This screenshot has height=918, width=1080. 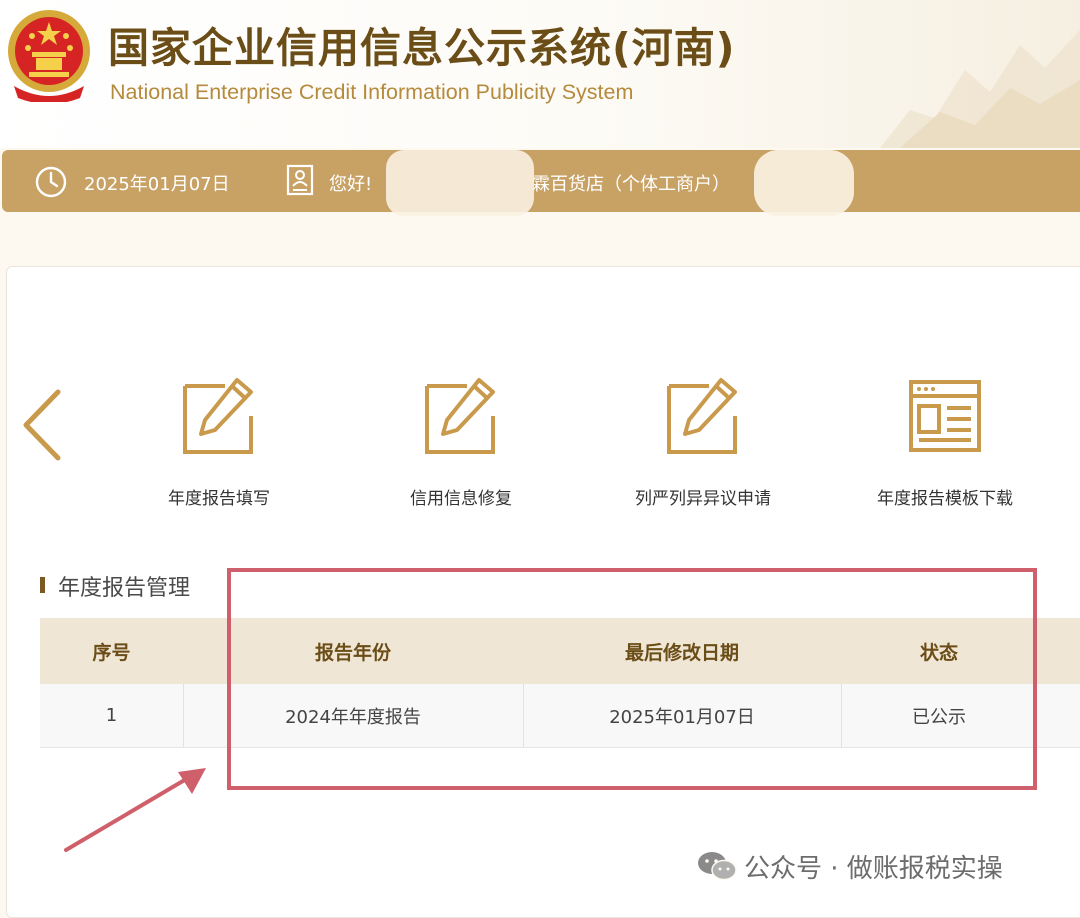 I want to click on header-cell-index: 序号, so click(x=111, y=652).